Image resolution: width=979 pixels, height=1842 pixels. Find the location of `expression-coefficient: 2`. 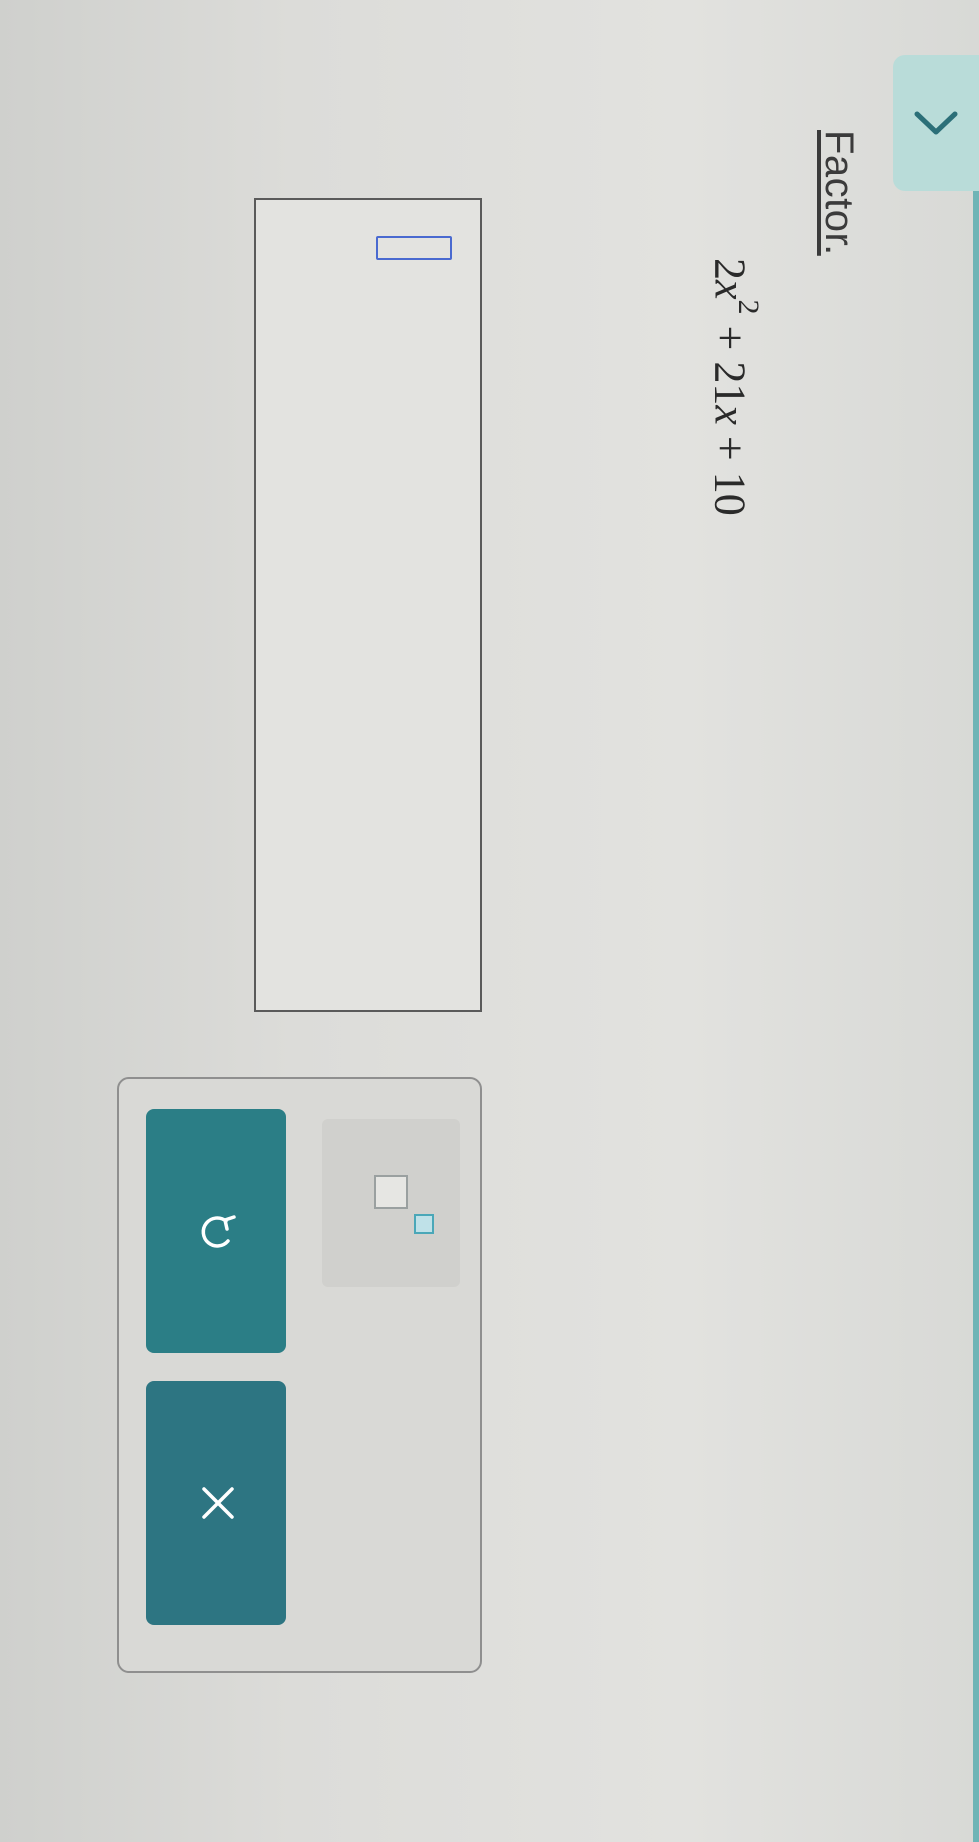

expression-coefficient: 2 is located at coordinates (730, 269).